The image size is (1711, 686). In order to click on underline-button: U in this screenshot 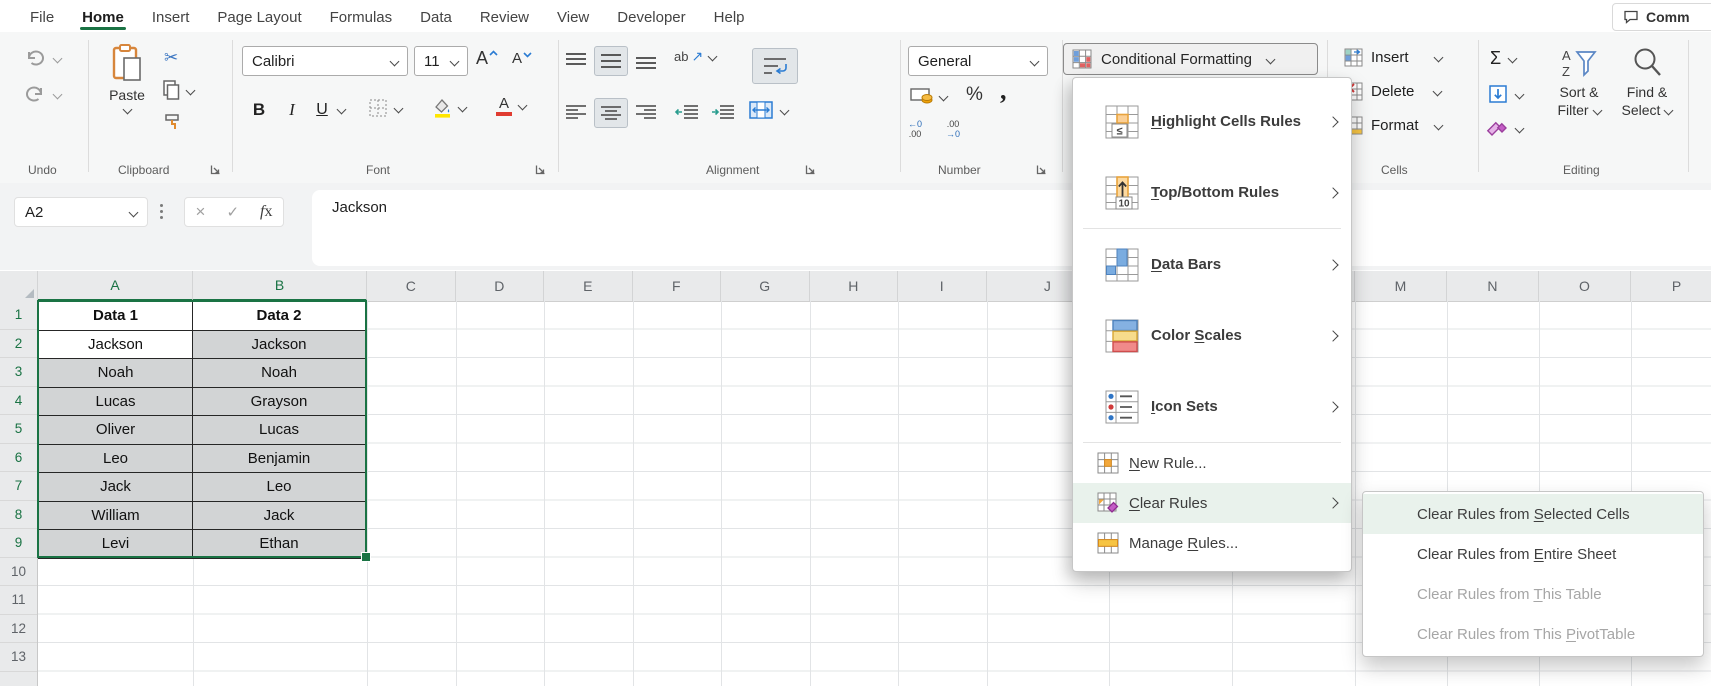, I will do `click(322, 110)`.